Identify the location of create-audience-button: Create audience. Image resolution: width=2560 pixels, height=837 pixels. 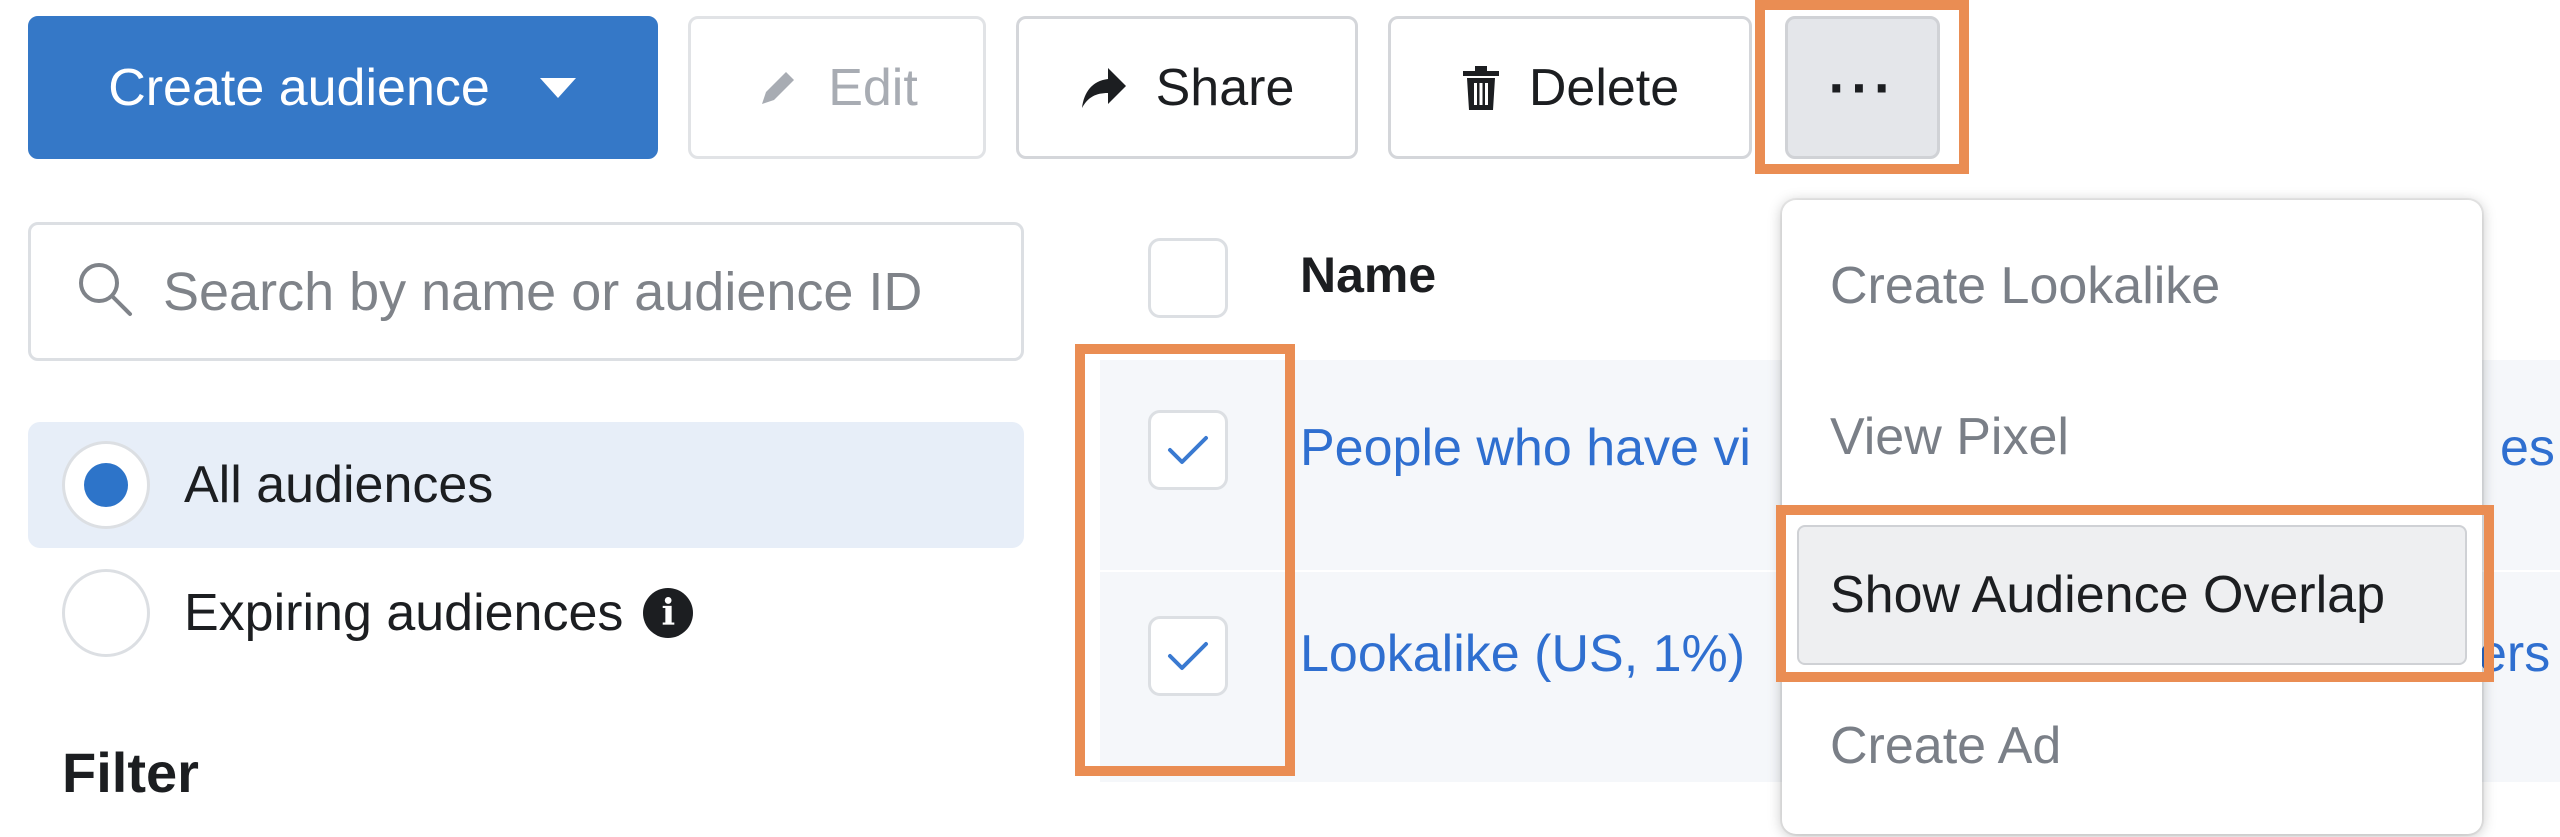
(343, 87).